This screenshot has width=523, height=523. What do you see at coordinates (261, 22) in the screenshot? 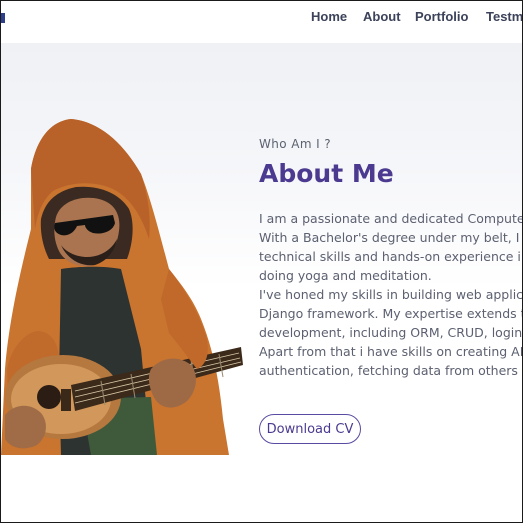
I see `navbar: Home About Portfolio Testm` at bounding box center [261, 22].